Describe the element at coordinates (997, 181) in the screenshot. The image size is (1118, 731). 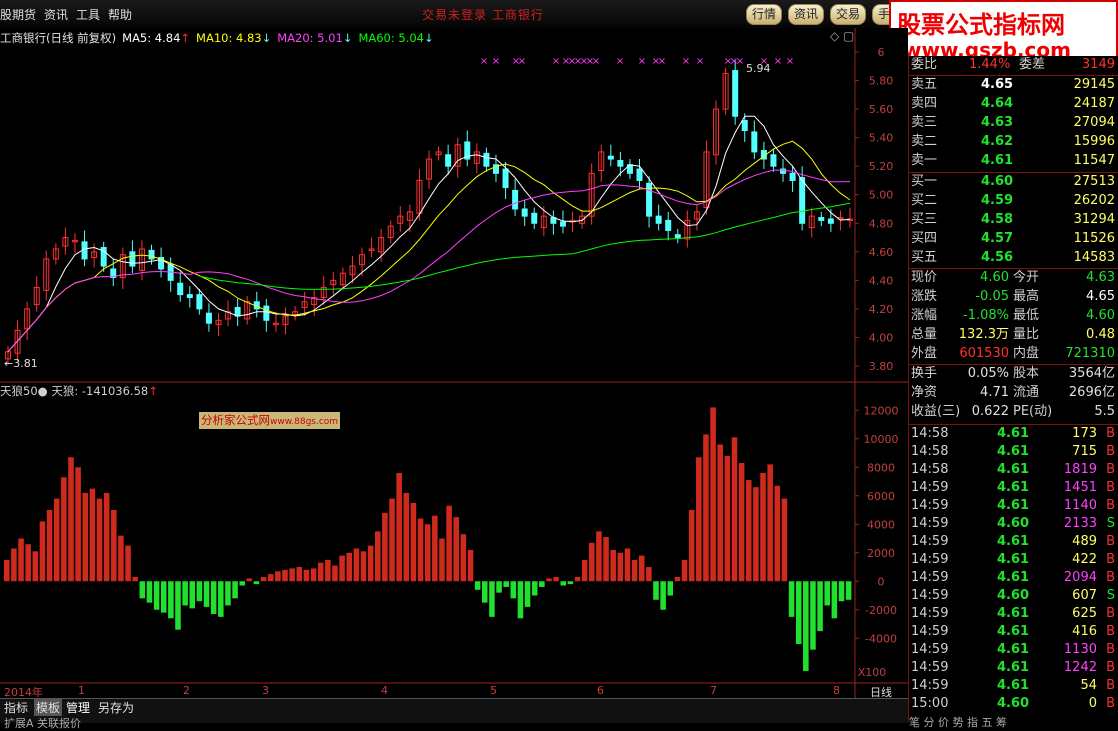
I see `level-price: 4.60` at that location.